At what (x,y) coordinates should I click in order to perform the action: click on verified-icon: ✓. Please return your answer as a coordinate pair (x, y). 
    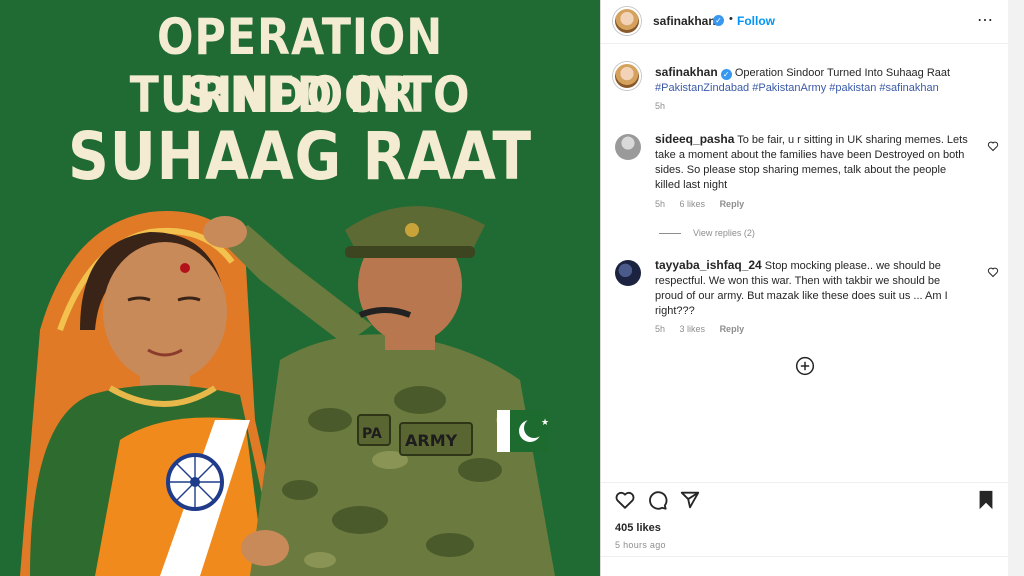
    Looking at the image, I should click on (718, 20).